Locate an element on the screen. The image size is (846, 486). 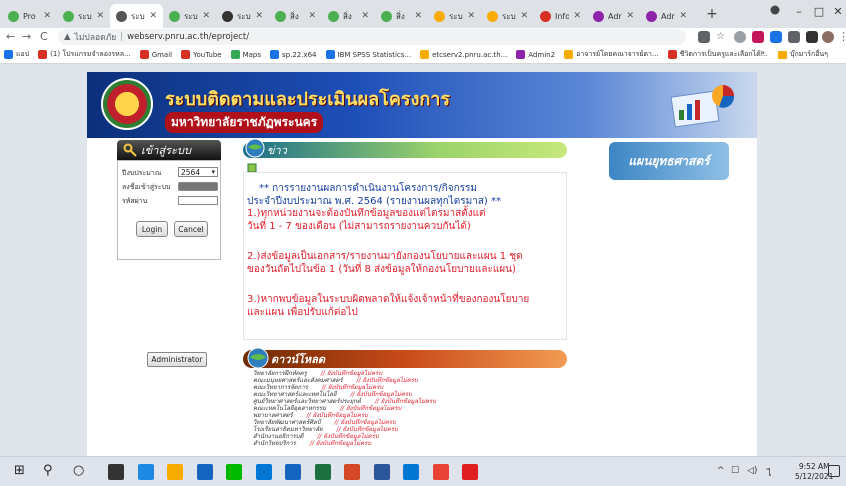
year-select: 2564 ▾ is located at coordinates (198, 172).